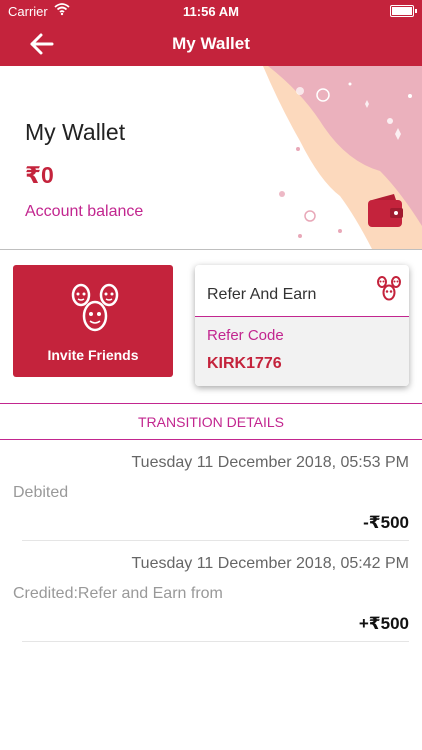 The height and width of the screenshot is (750, 422). Describe the element at coordinates (93, 355) in the screenshot. I see `invite-friends-label: Invite Friends` at that location.